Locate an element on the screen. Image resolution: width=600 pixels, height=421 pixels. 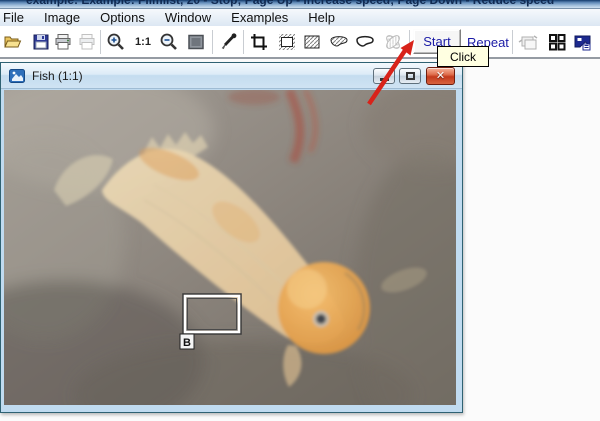
eyedropper-icon is located at coordinates (228, 42).